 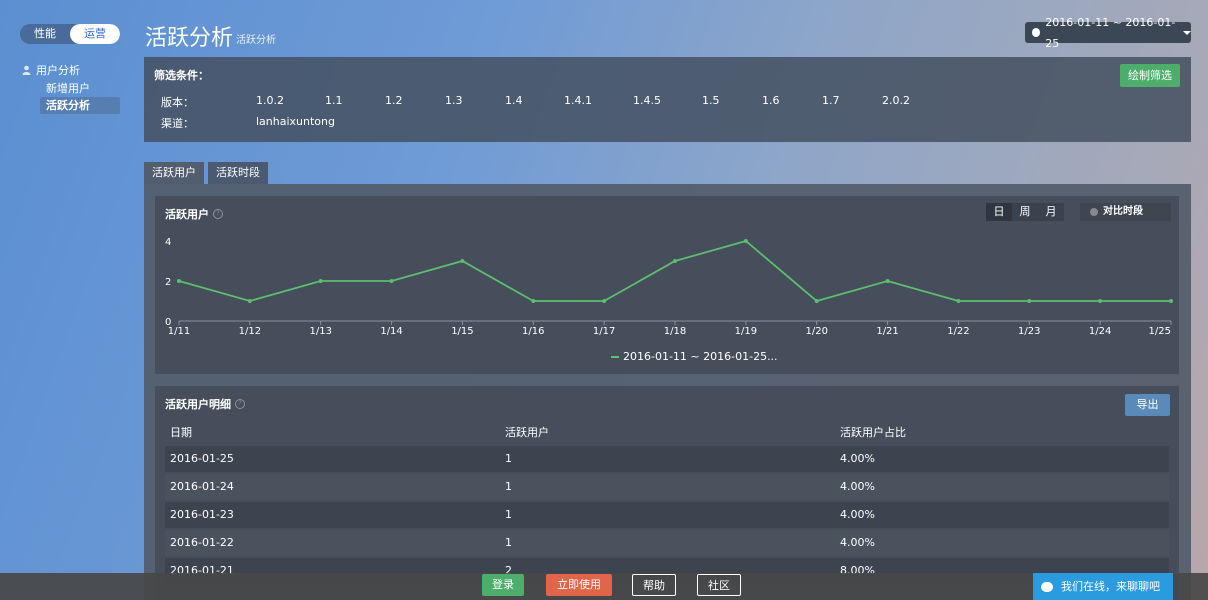 I want to click on x-tick-label: 1/24, so click(x=1100, y=331).